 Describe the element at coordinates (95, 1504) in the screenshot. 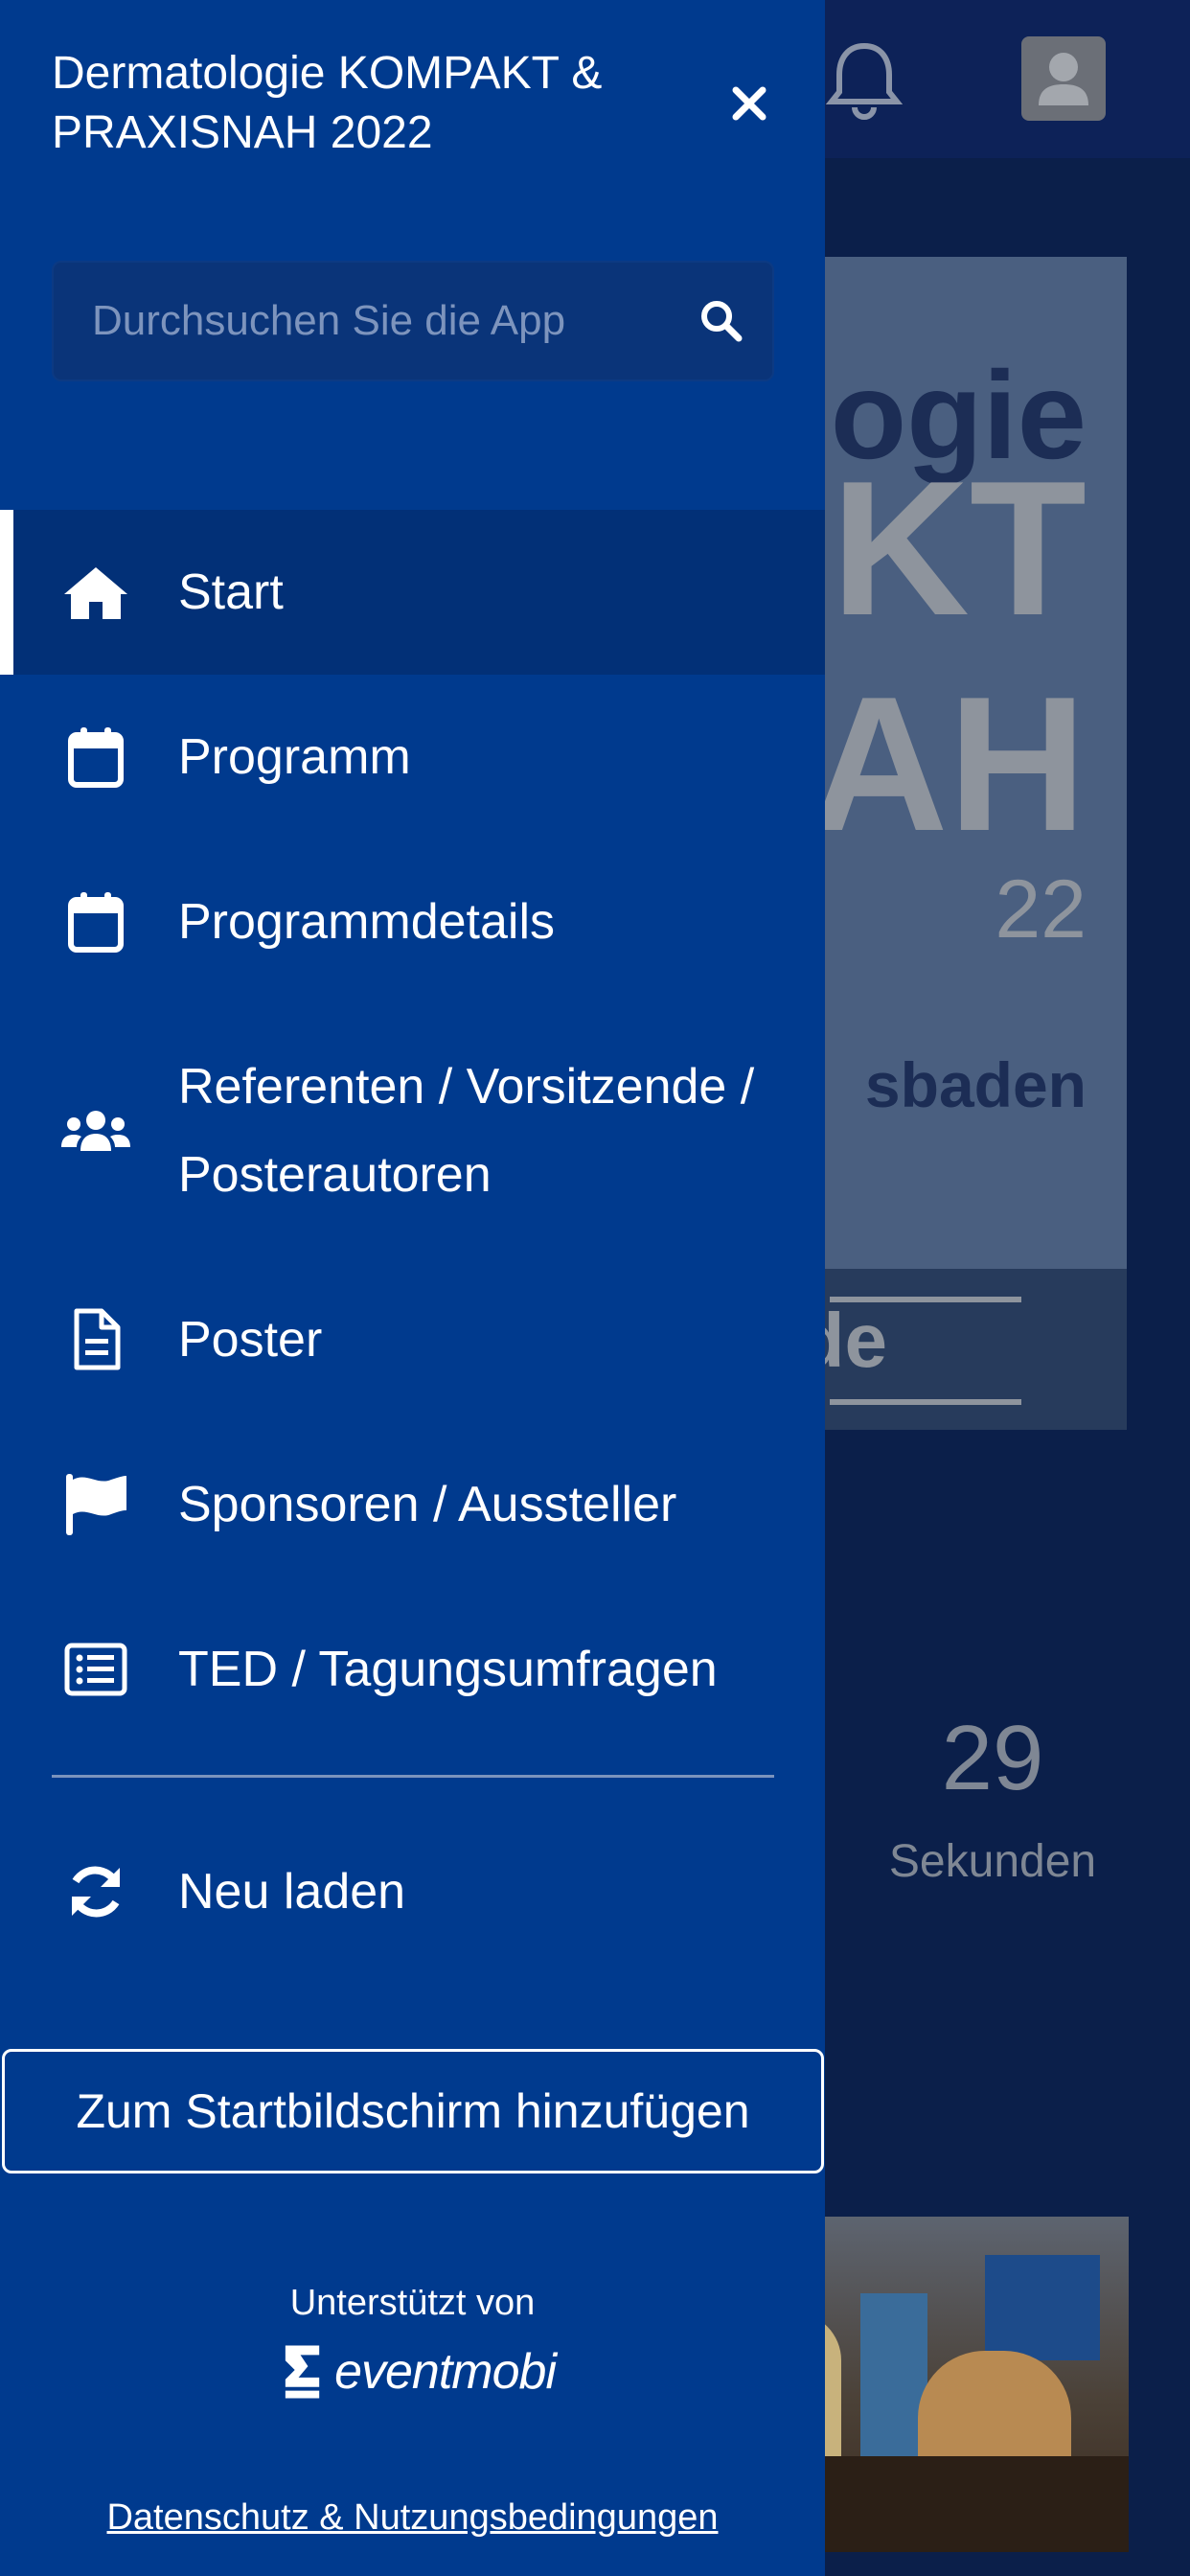

I see `flag-icon` at that location.